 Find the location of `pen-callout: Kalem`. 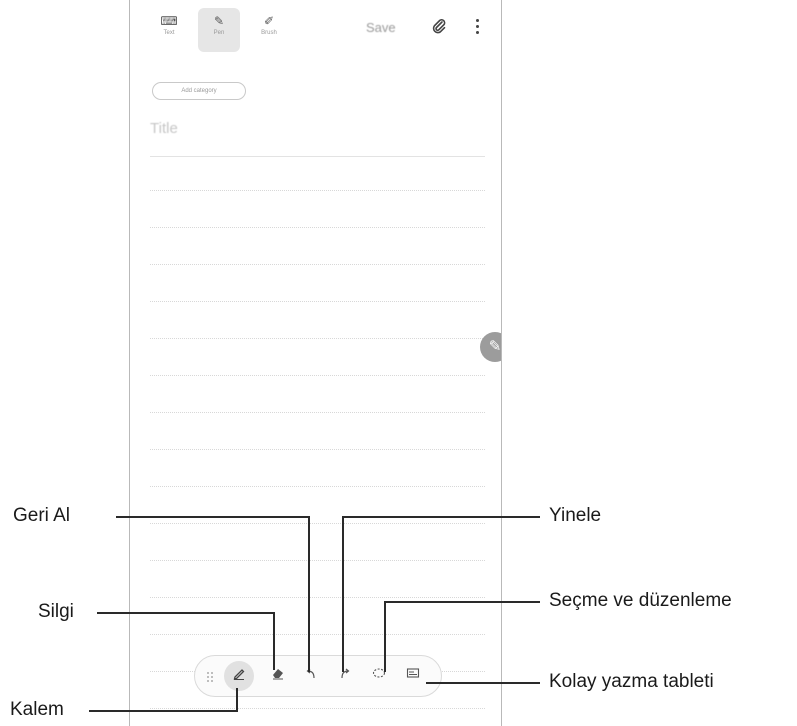

pen-callout: Kalem is located at coordinates (37, 709).